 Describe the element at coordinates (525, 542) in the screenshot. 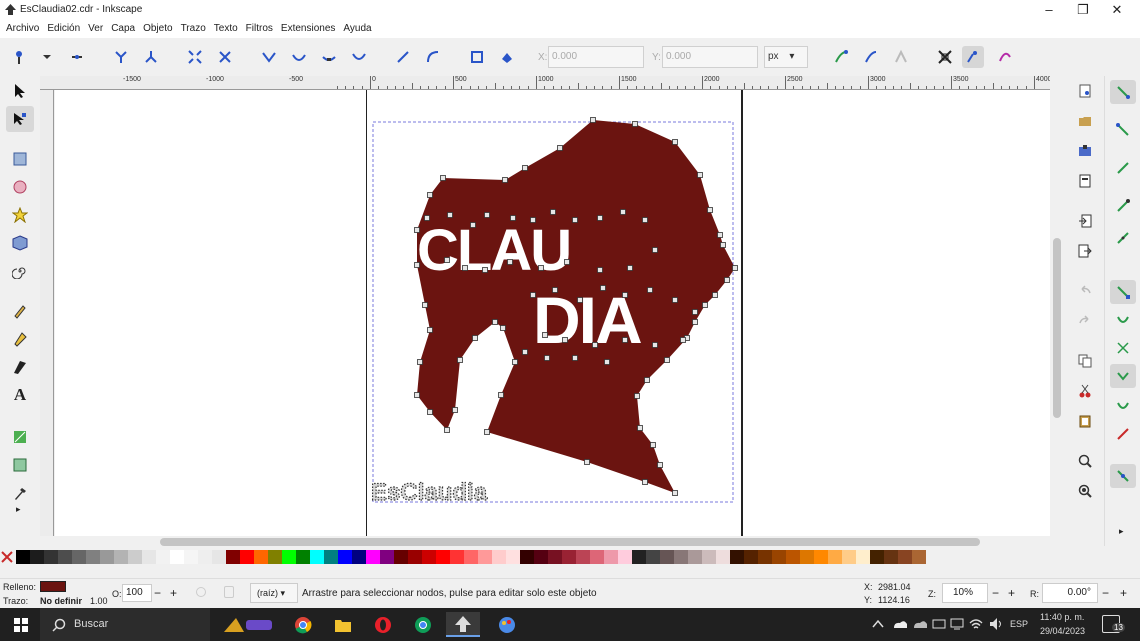

I see `horizontal-scrollbar` at that location.